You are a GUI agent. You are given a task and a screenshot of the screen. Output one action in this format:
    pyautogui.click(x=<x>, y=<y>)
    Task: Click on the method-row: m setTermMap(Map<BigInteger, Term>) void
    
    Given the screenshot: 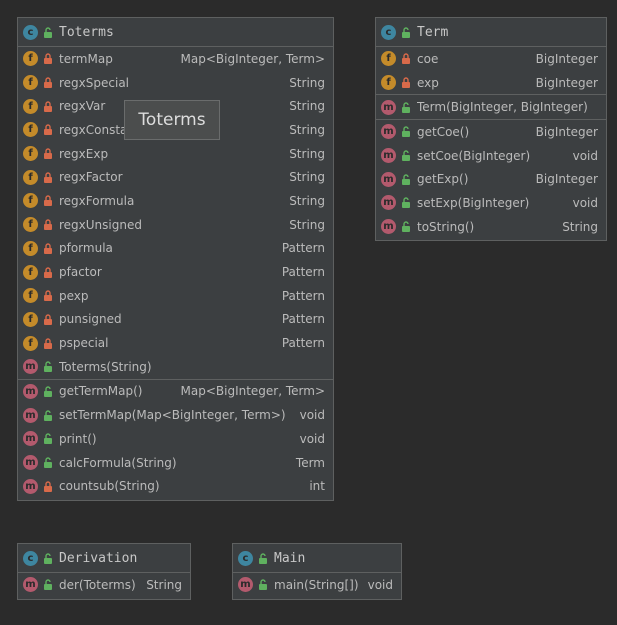 What is the action you would take?
    pyautogui.click(x=175, y=415)
    